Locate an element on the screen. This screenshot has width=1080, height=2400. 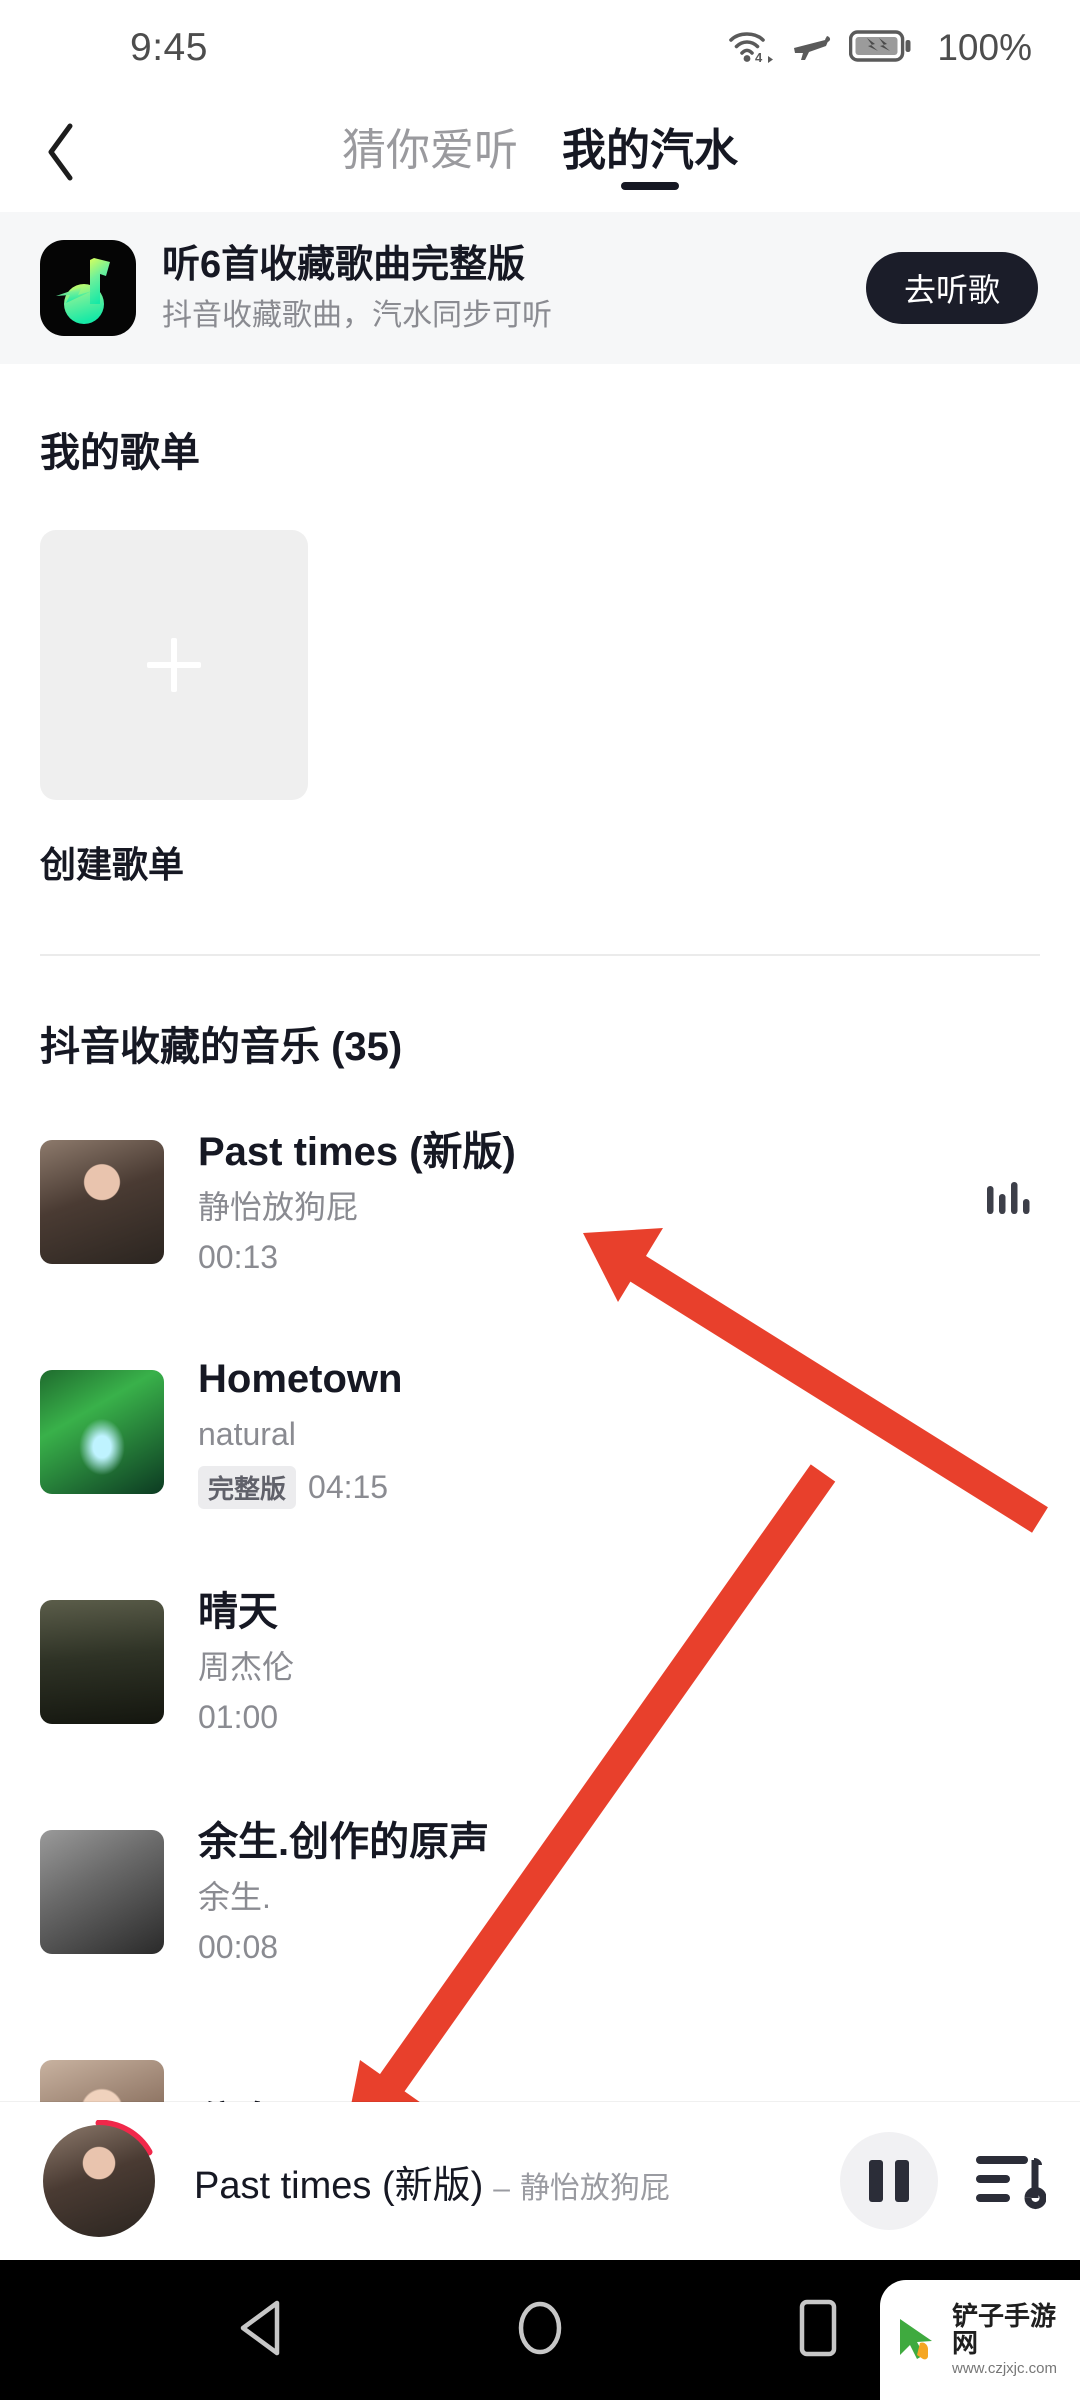
promo-banner: 听6首收藏歌曲完整版 抖音收藏歌曲，汽水同步可听 去听歌 is located at coordinates (540, 288).